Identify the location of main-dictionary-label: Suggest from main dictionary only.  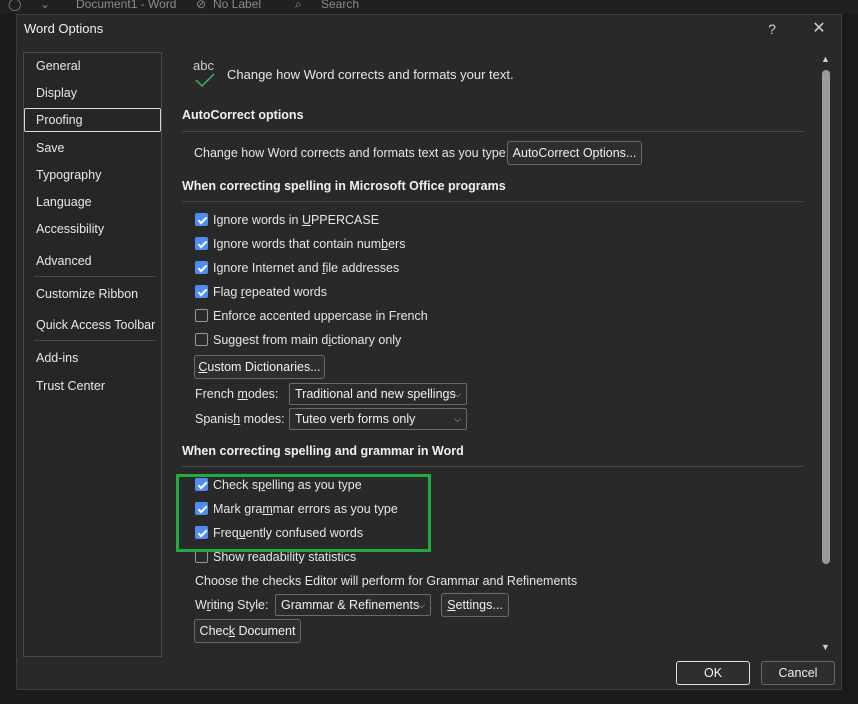
(307, 340).